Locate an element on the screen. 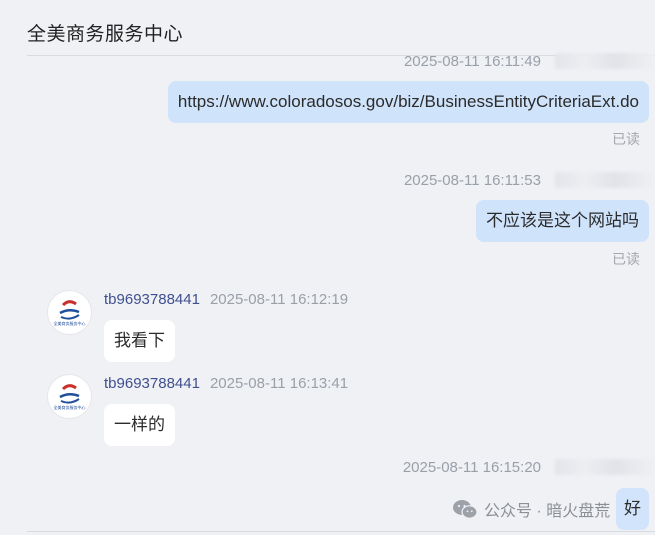  message-meta: 2025-08-11 16:11:49 is located at coordinates (529, 61).